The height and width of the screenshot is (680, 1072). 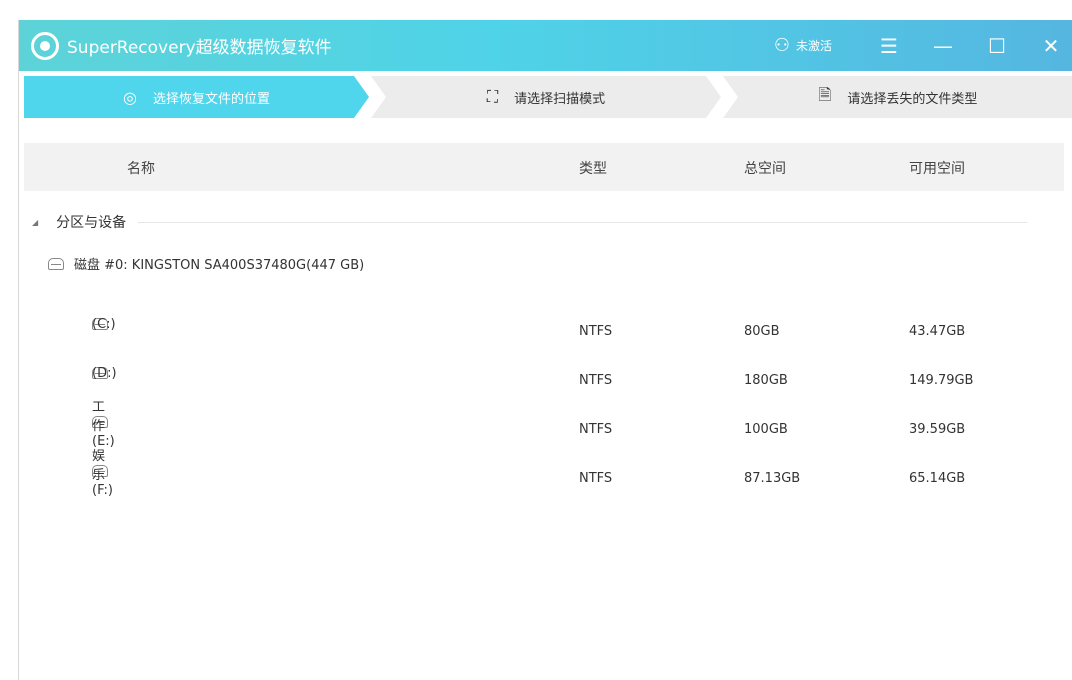 I want to click on minimize-button: —, so click(x=943, y=46).